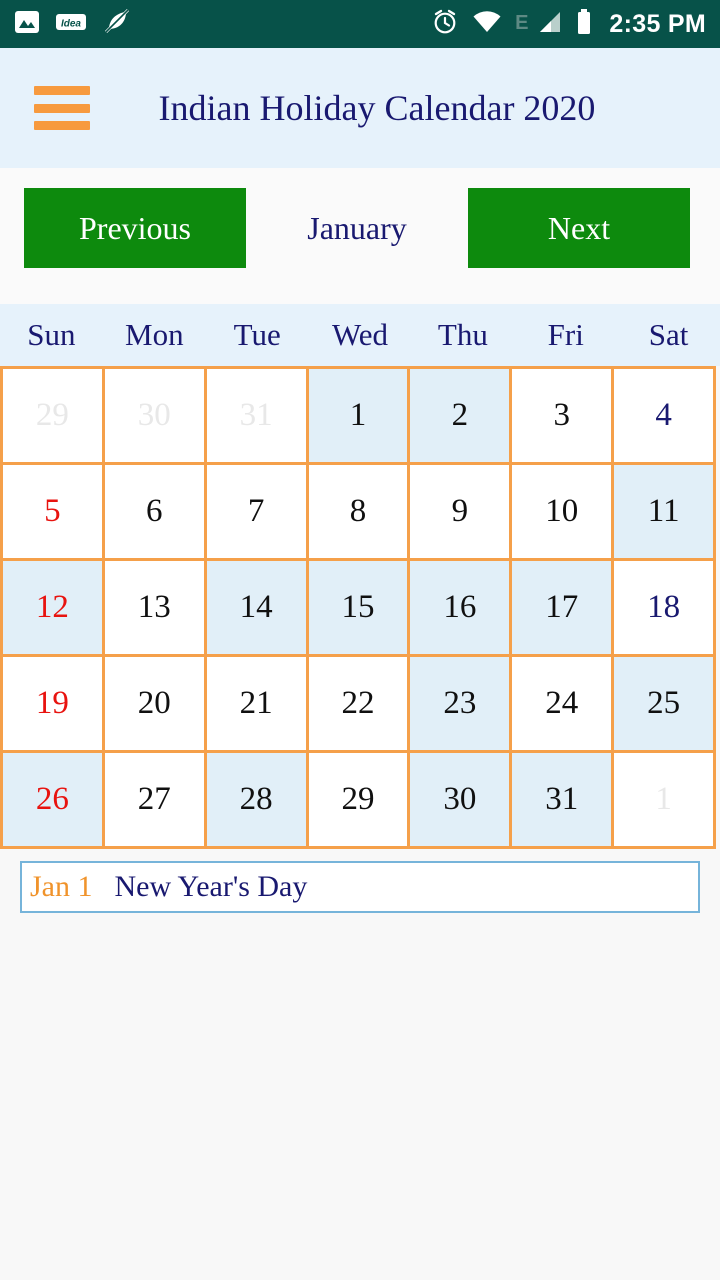 The image size is (720, 1280). What do you see at coordinates (665, 705) in the screenshot?
I see `calendar-day-cell: 25` at bounding box center [665, 705].